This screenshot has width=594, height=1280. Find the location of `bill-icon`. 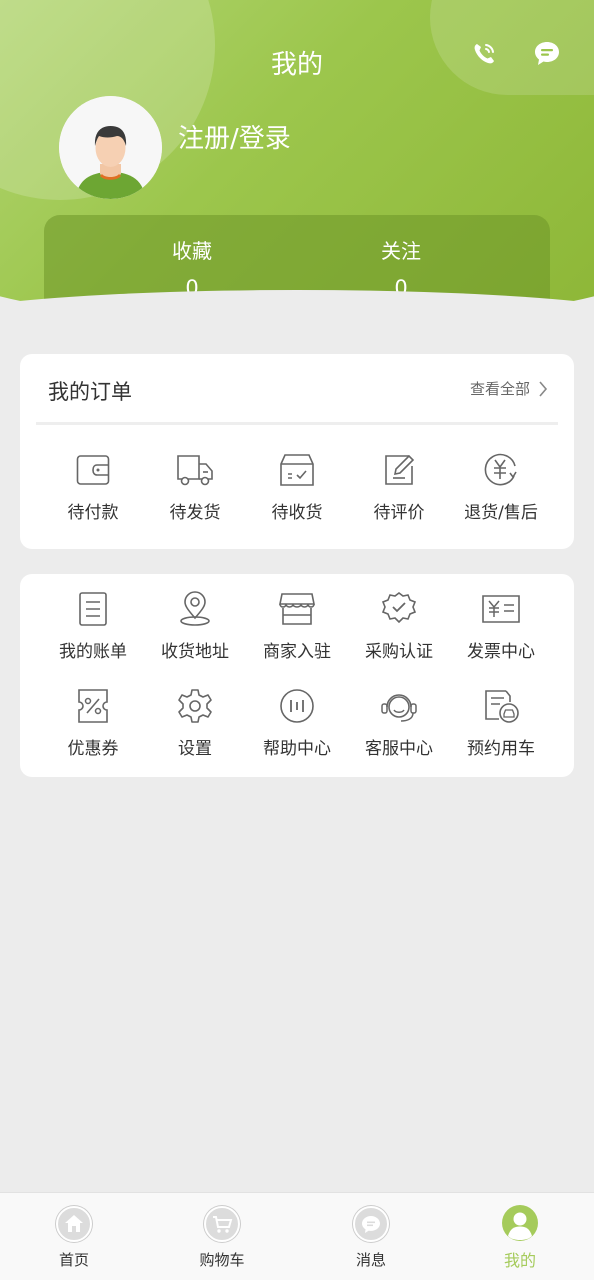

bill-icon is located at coordinates (93, 609).